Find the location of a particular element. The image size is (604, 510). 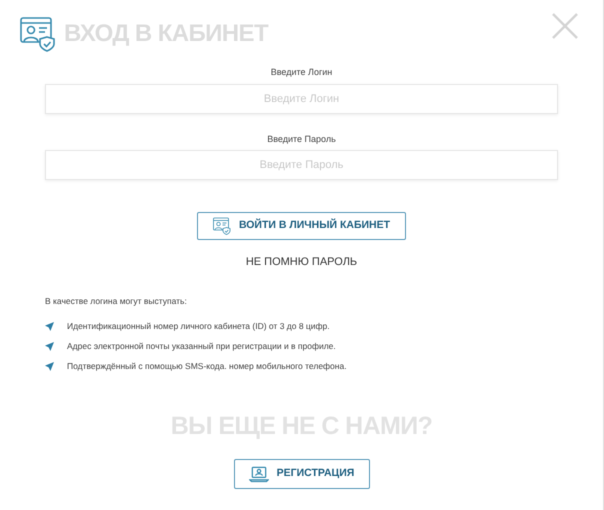

close-button is located at coordinates (565, 26).